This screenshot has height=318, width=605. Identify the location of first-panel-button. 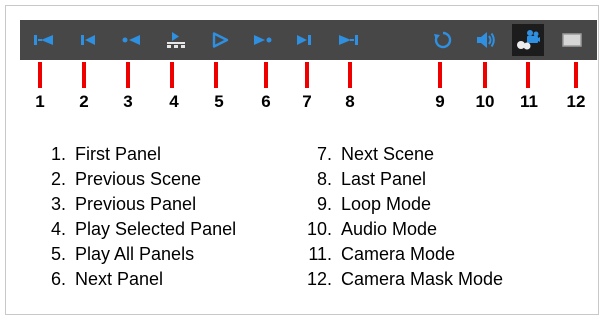
(44, 40).